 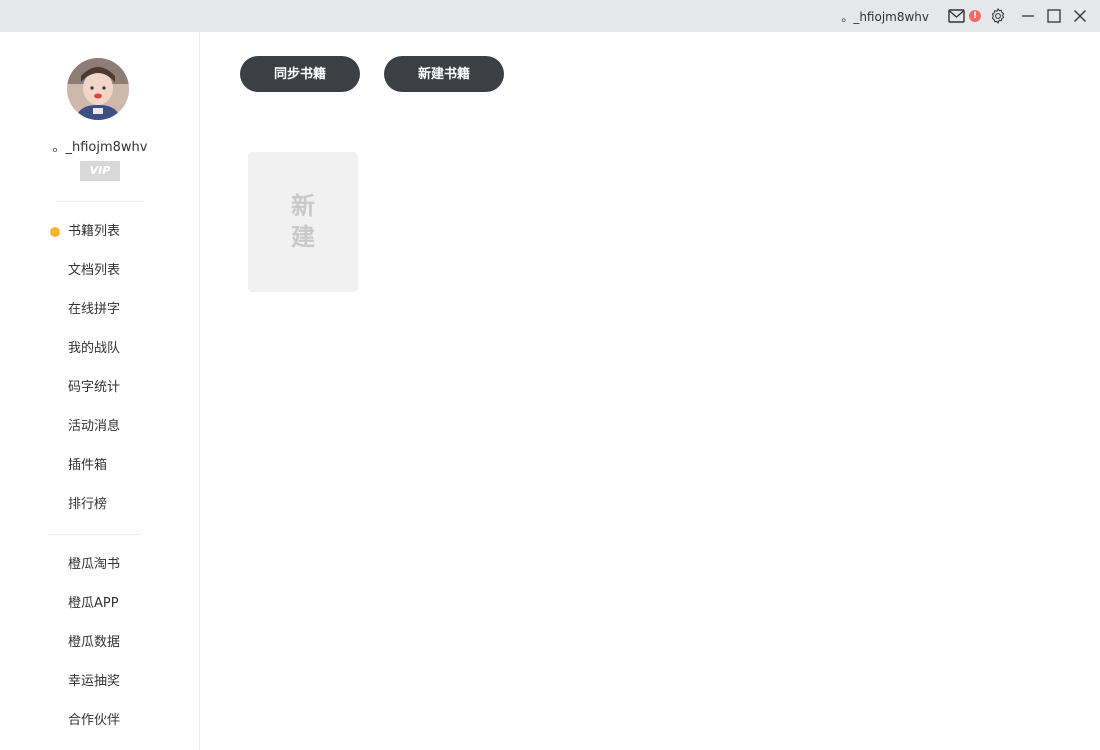 What do you see at coordinates (1054, 16) in the screenshot?
I see `maximize-icon` at bounding box center [1054, 16].